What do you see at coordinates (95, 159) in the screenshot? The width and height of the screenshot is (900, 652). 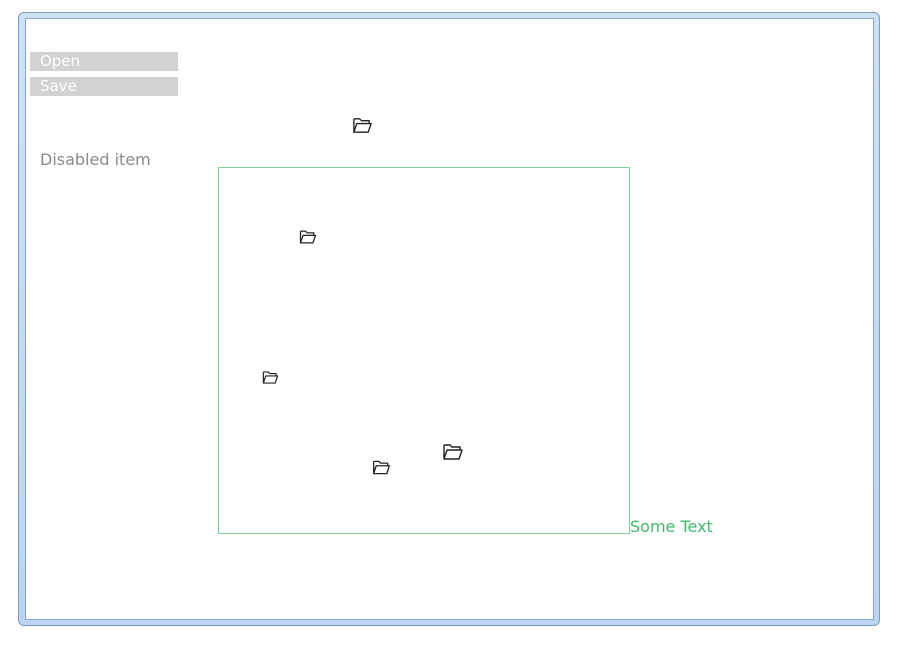 I see `disabled-item: Disabled item` at bounding box center [95, 159].